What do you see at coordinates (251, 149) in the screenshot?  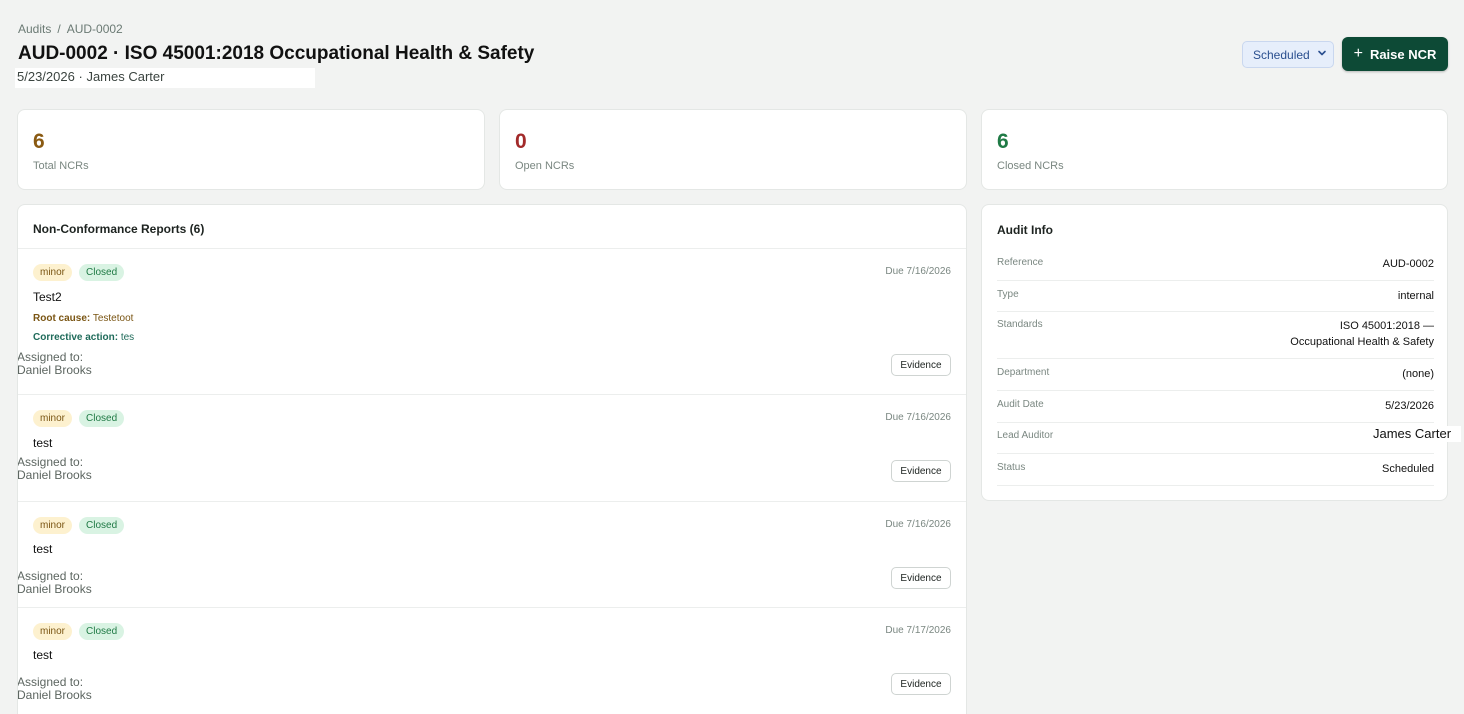 I see `stat-card-total-ncrs: 6 Total NCRs` at bounding box center [251, 149].